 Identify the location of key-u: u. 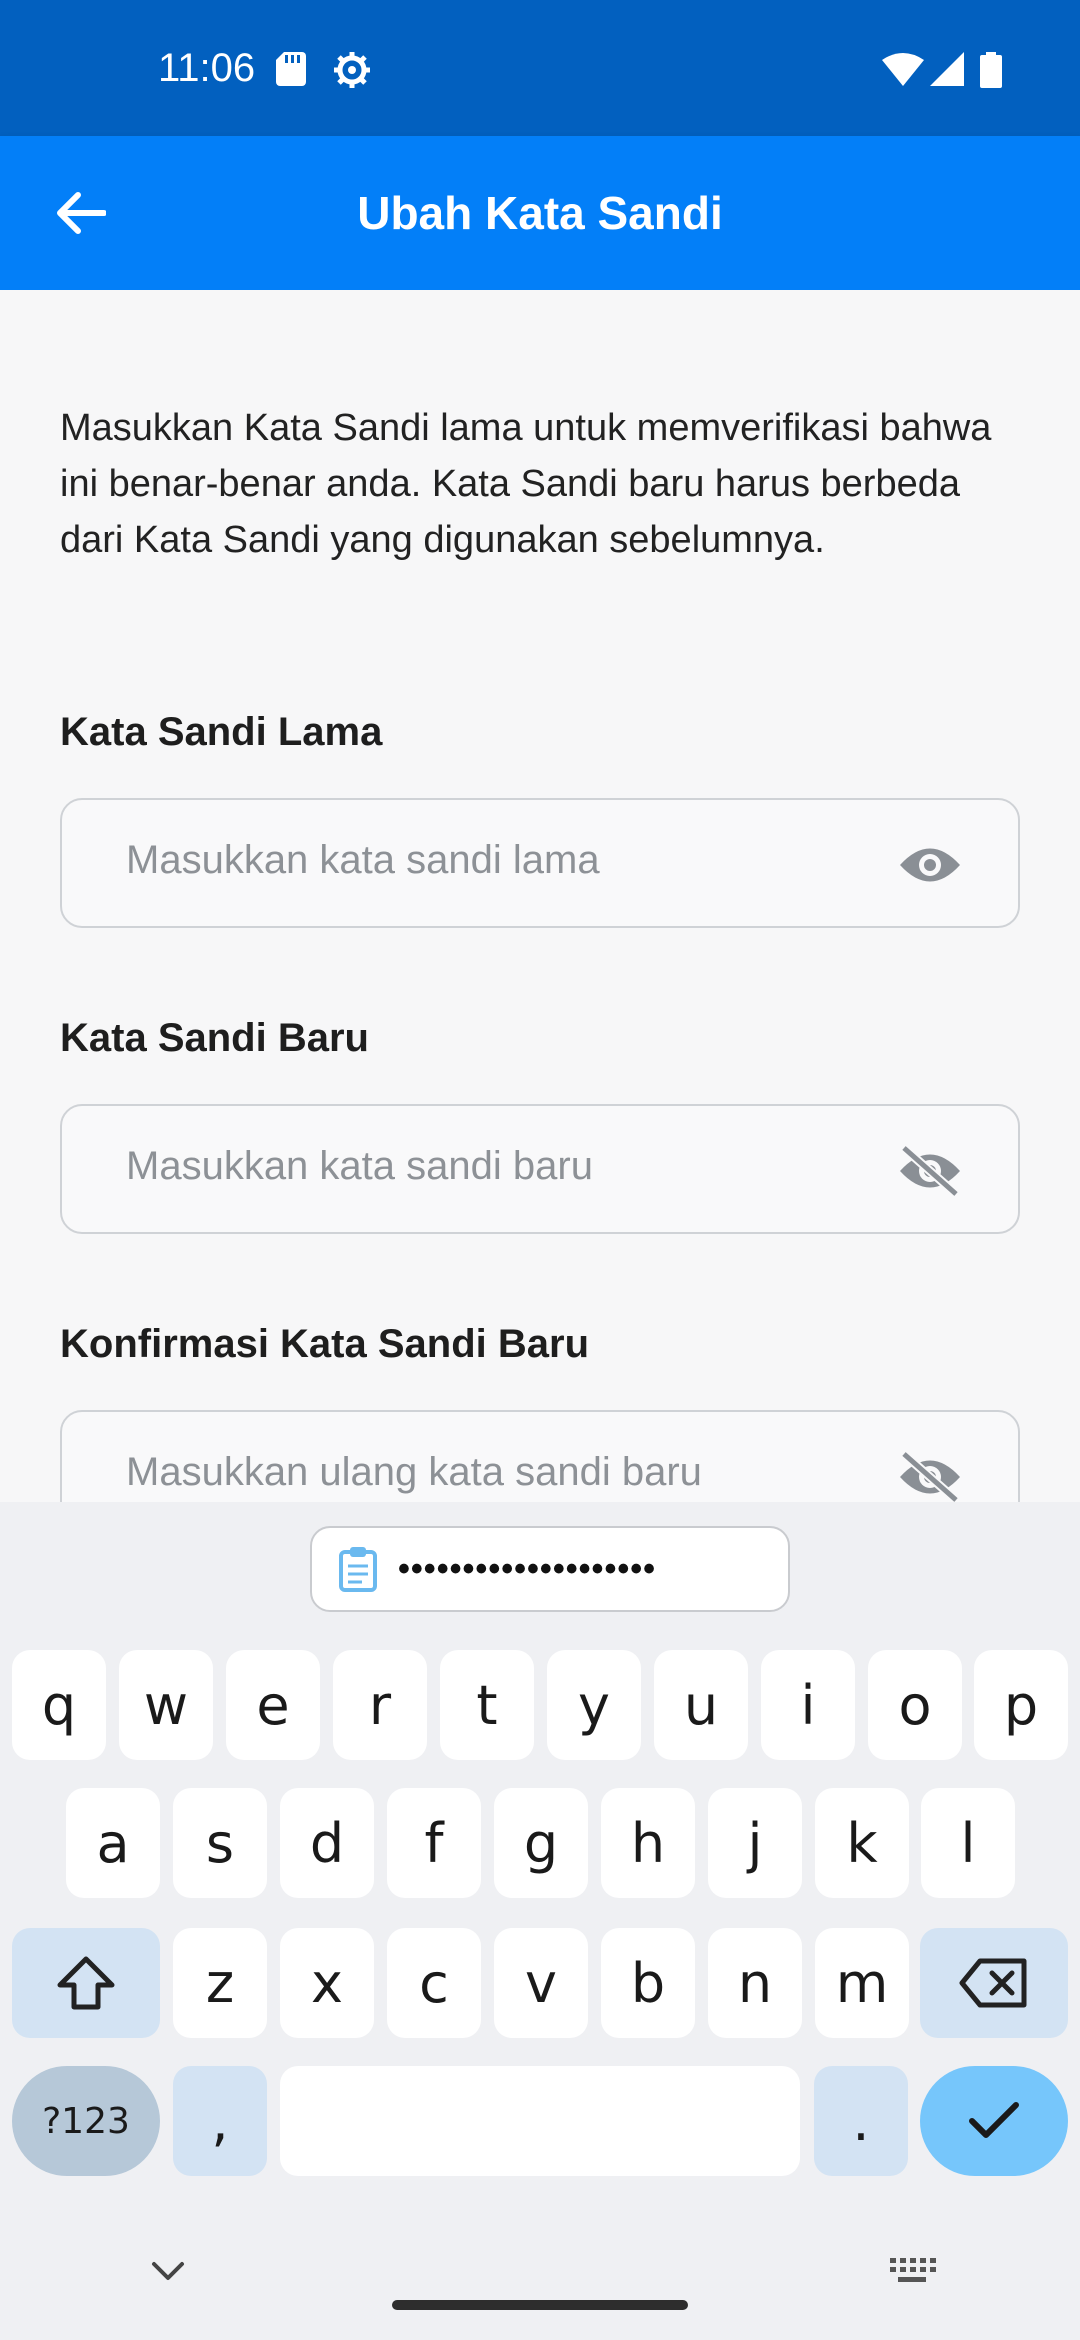
(701, 1705).